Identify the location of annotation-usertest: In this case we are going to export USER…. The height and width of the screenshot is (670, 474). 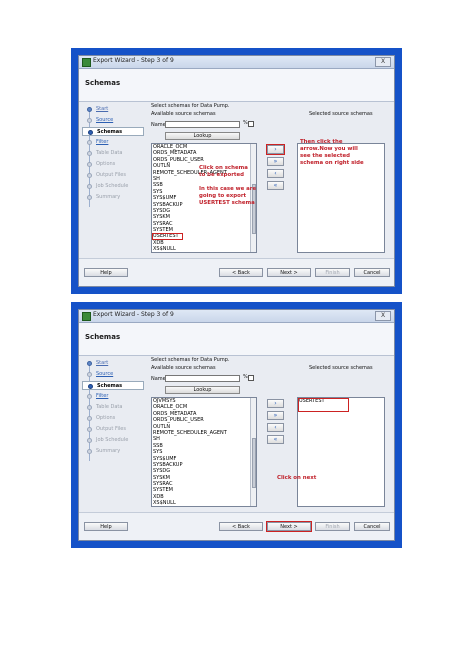
(228, 196).